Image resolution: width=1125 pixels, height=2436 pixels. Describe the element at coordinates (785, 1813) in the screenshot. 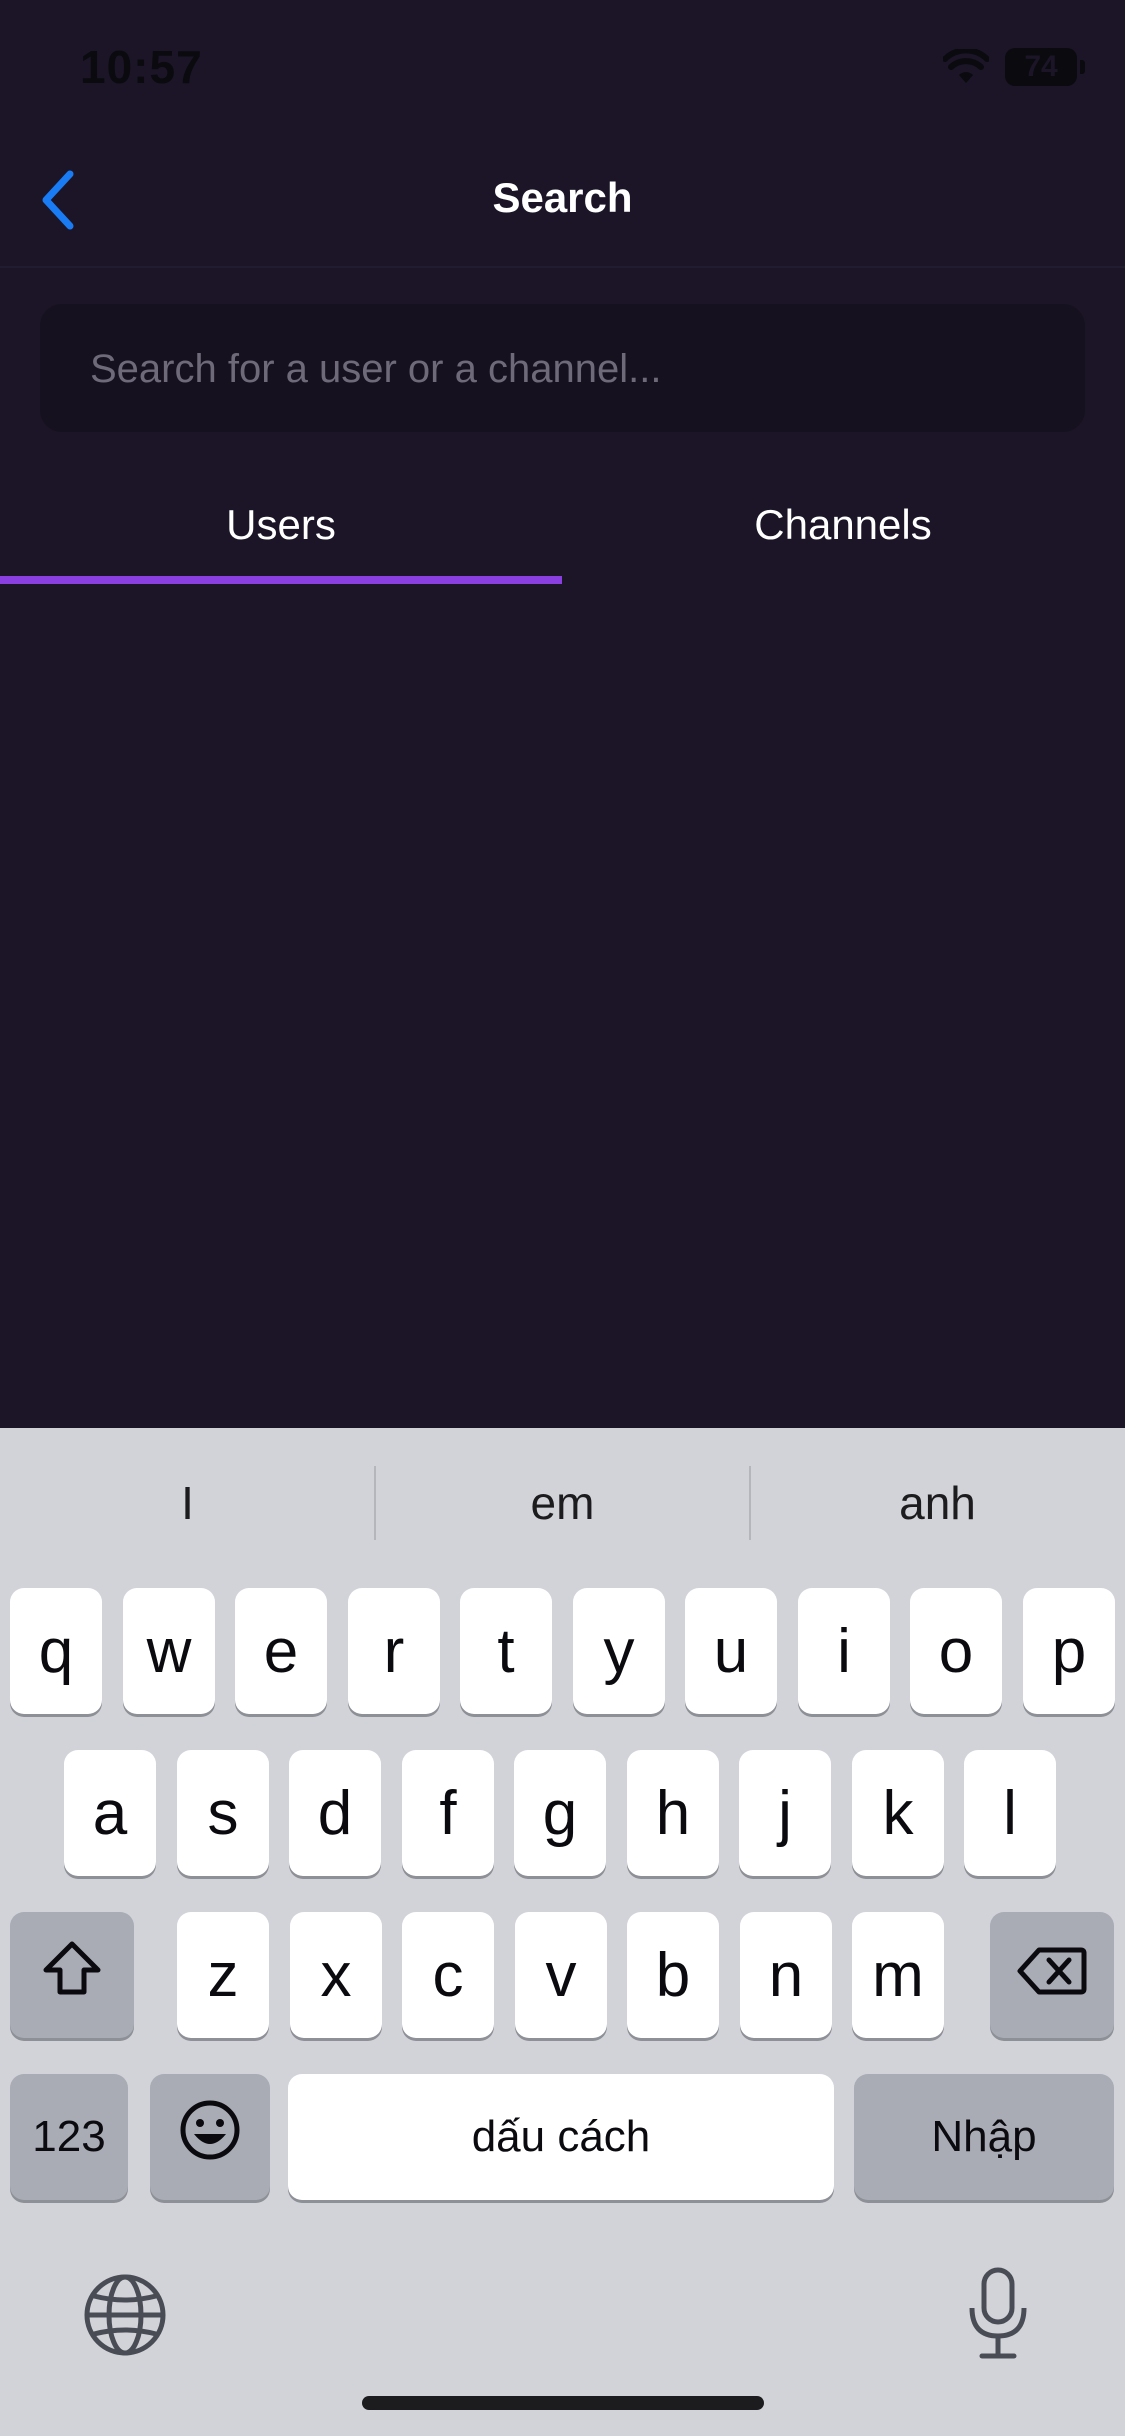

I see `key-j: j` at that location.